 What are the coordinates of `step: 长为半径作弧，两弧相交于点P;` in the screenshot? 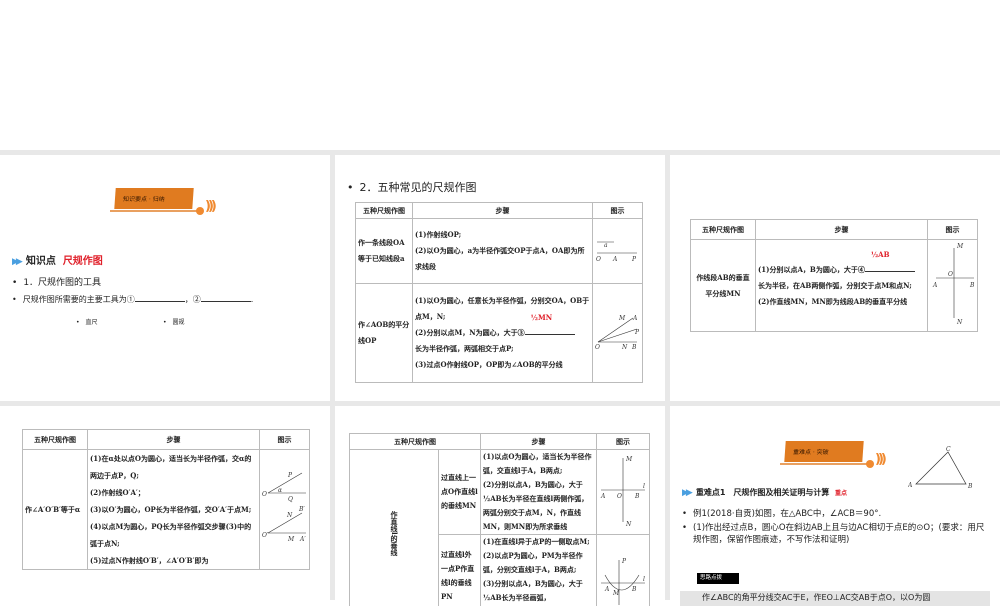 It's located at (502, 349).